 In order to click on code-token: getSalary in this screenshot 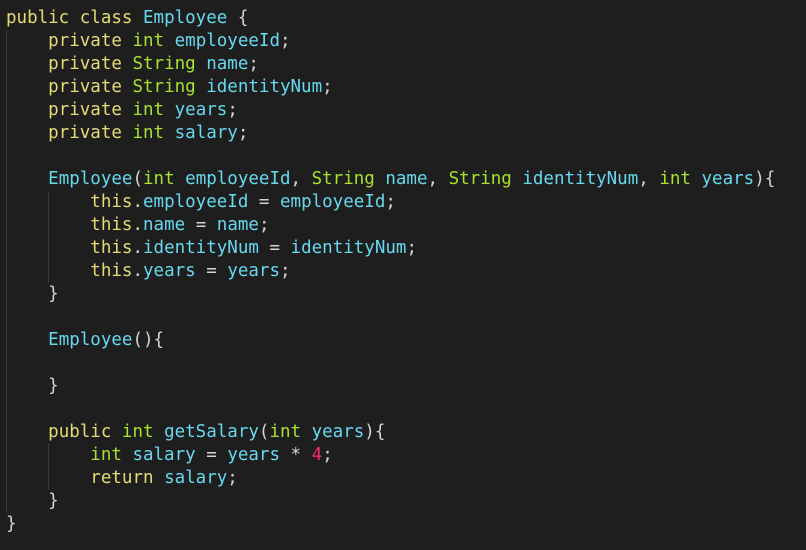, I will do `click(211, 432)`.